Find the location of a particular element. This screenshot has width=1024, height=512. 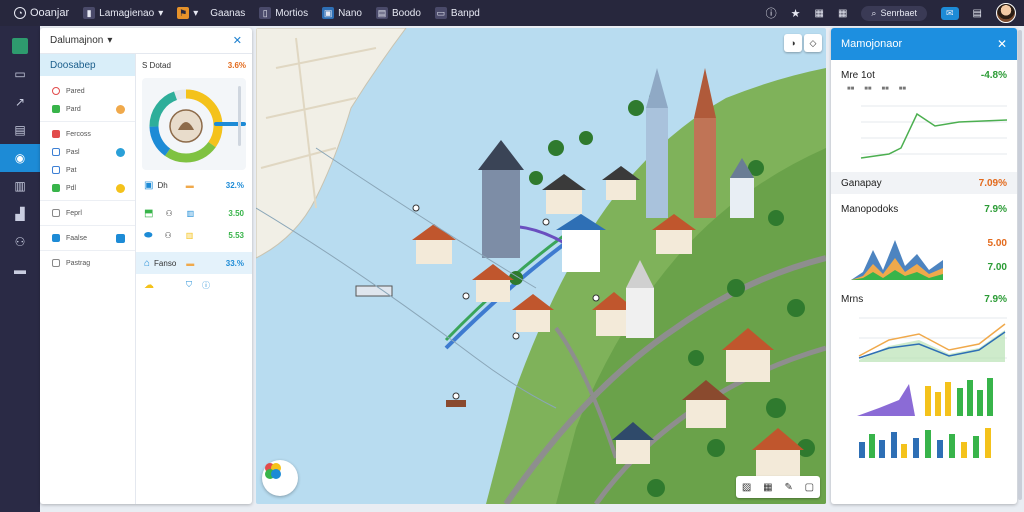

nav-item: Fercoss is located at coordinates (87, 134).